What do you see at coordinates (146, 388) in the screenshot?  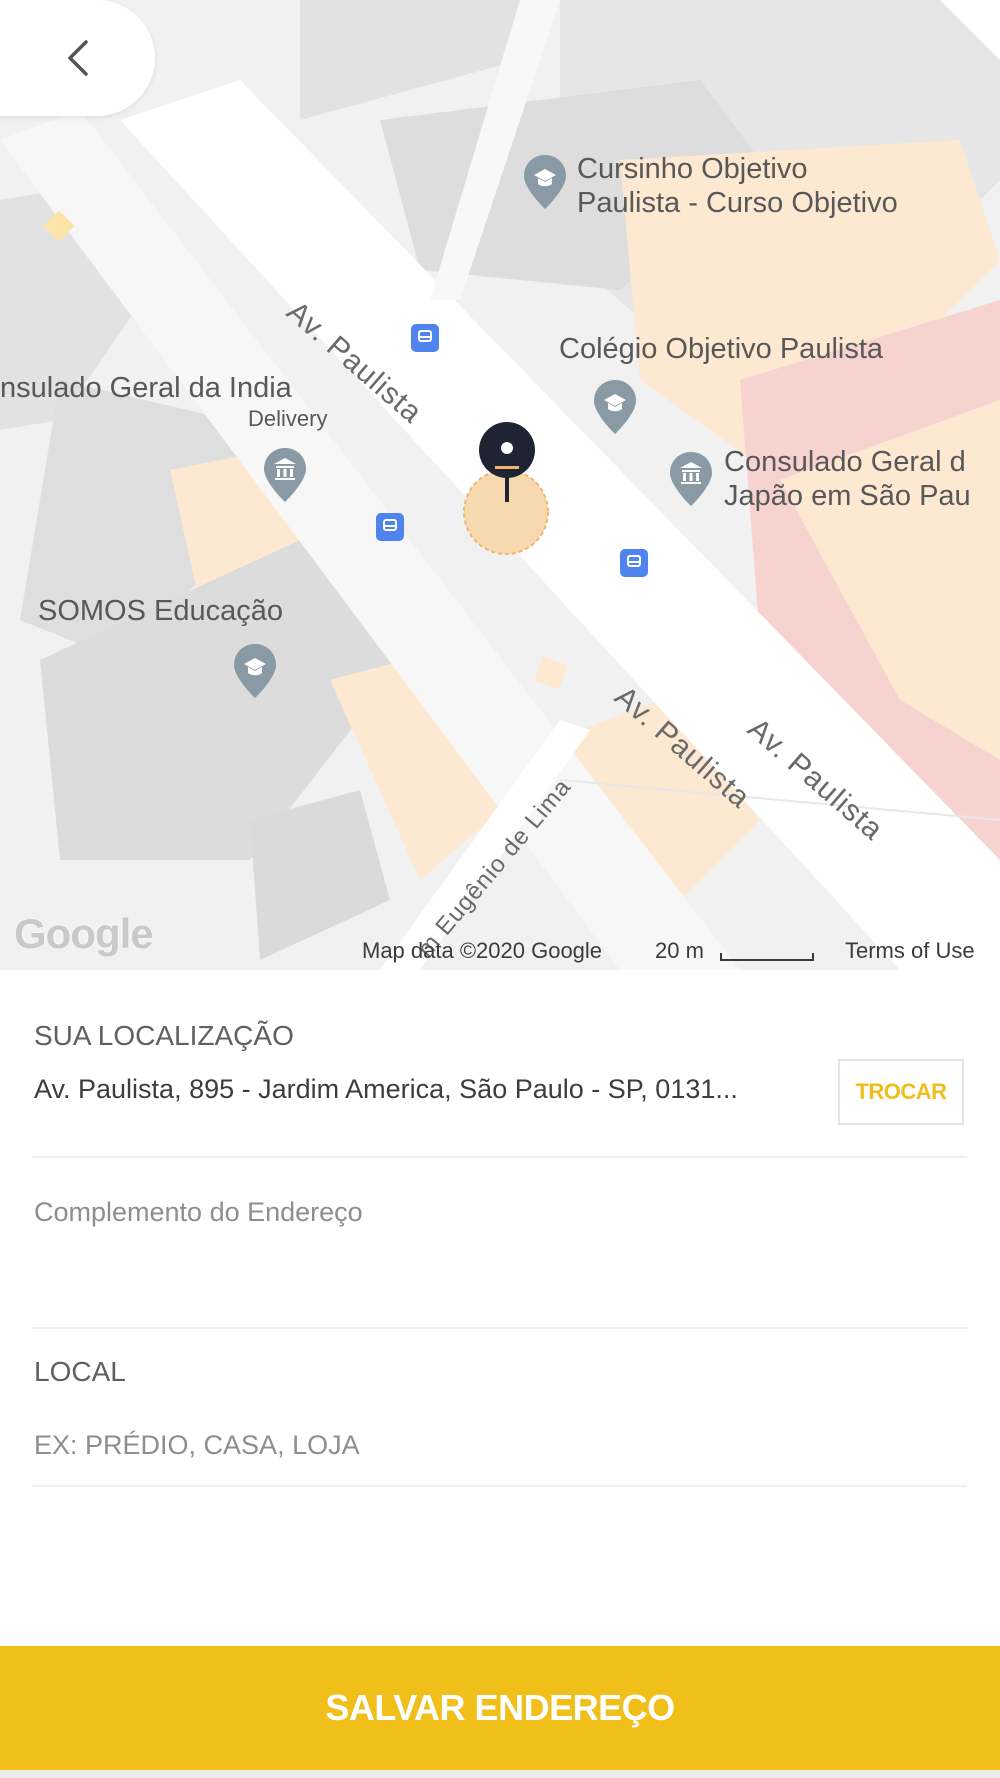 I see `poi-label-consulado-india: nsulado Geral da India` at bounding box center [146, 388].